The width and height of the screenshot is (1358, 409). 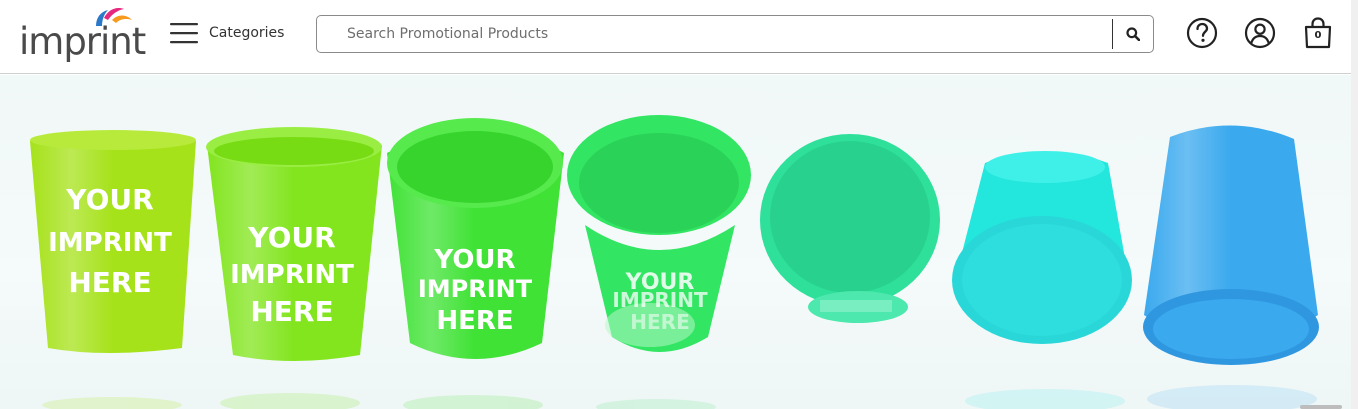 What do you see at coordinates (714, 34) in the screenshot?
I see `search-input` at bounding box center [714, 34].